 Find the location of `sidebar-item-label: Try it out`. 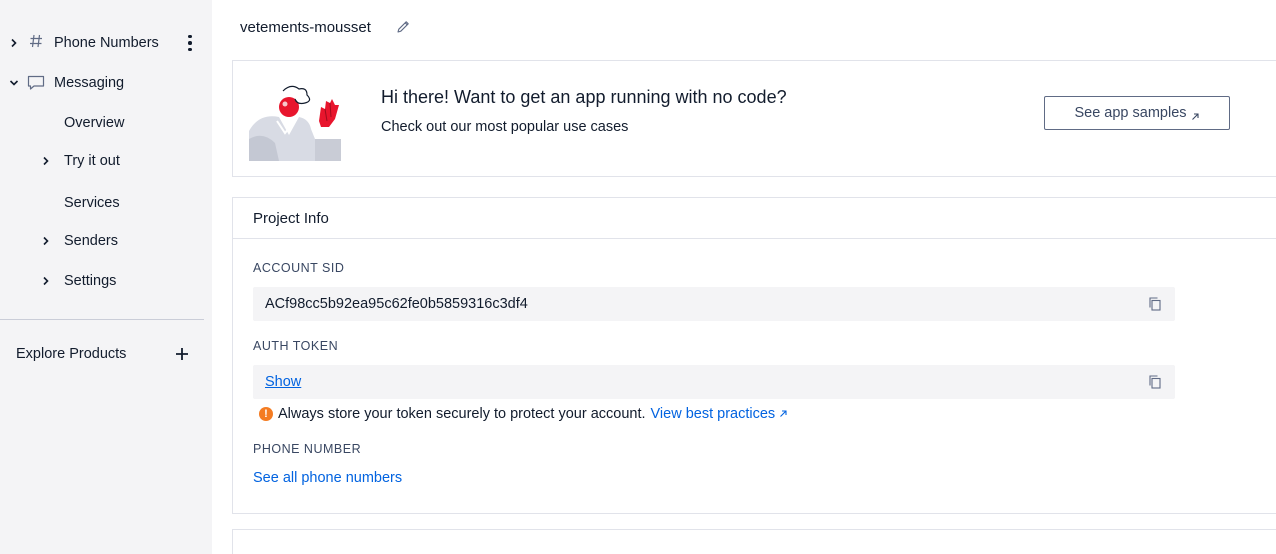

sidebar-item-label: Try it out is located at coordinates (92, 161).